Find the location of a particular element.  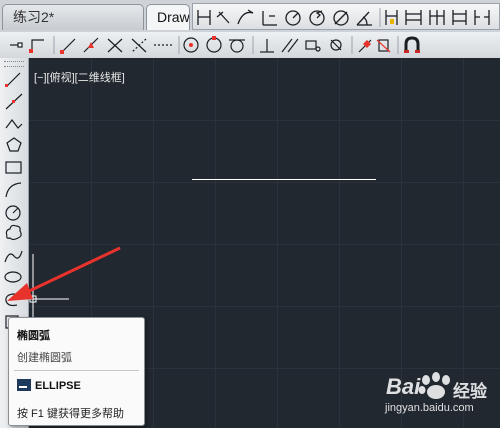

watermark-brand-suffix: 经验 is located at coordinates (470, 391).